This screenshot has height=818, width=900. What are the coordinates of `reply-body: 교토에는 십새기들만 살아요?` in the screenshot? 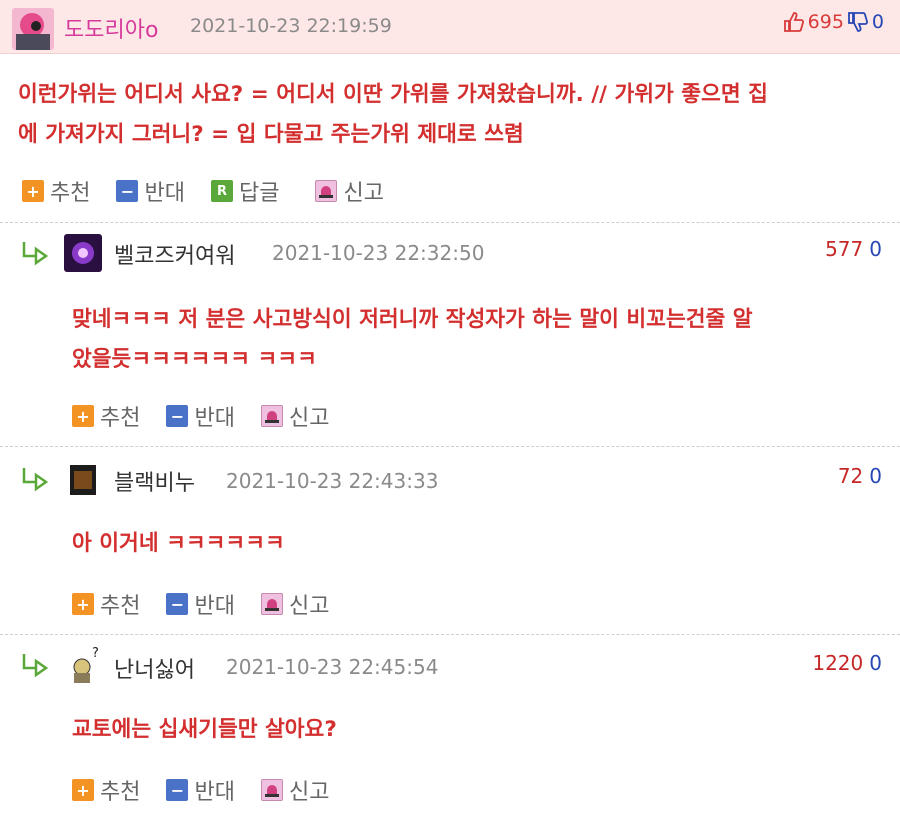 It's located at (480, 730).